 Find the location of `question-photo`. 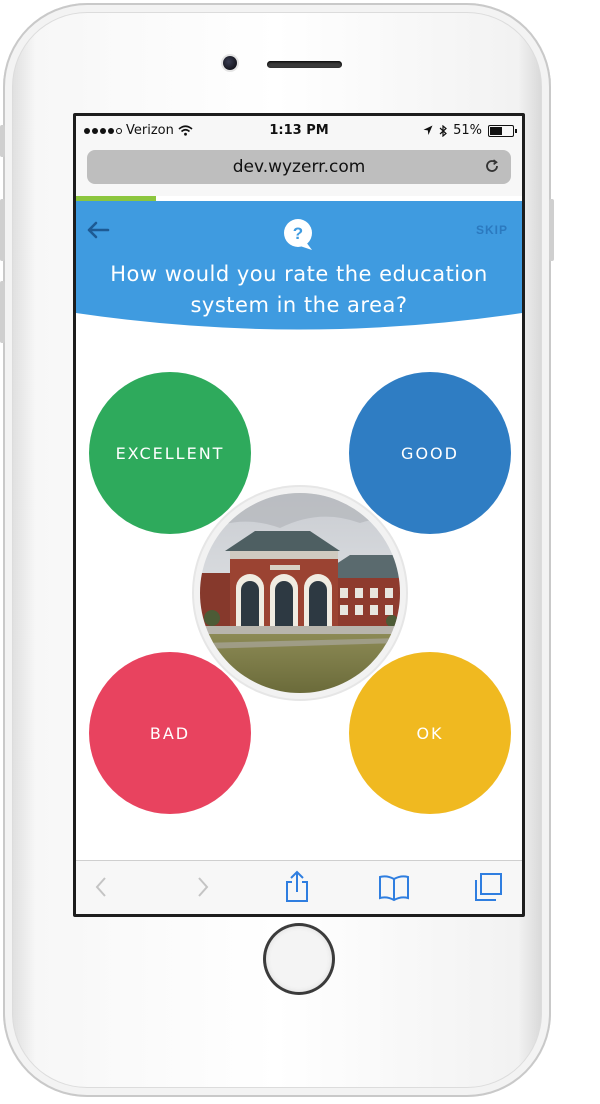

question-photo is located at coordinates (300, 593).